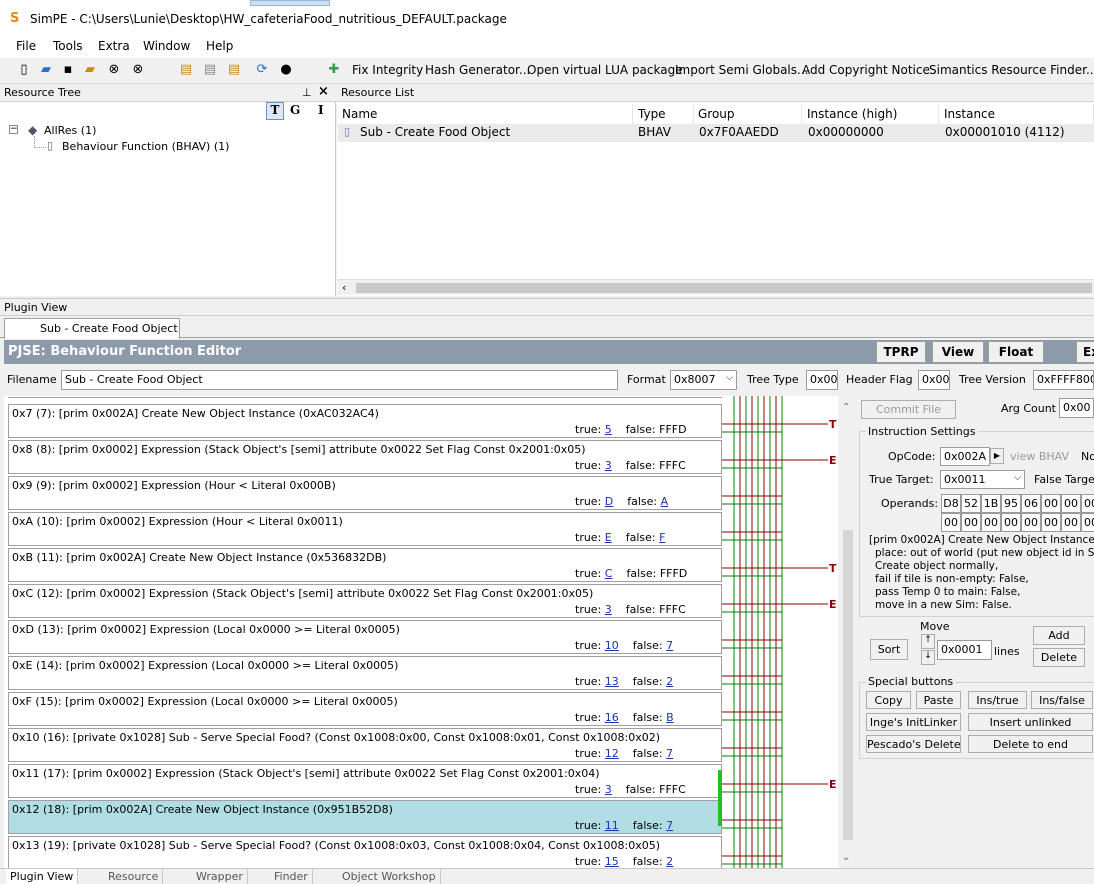  I want to click on vertical-scrollbar, so click(847, 635).